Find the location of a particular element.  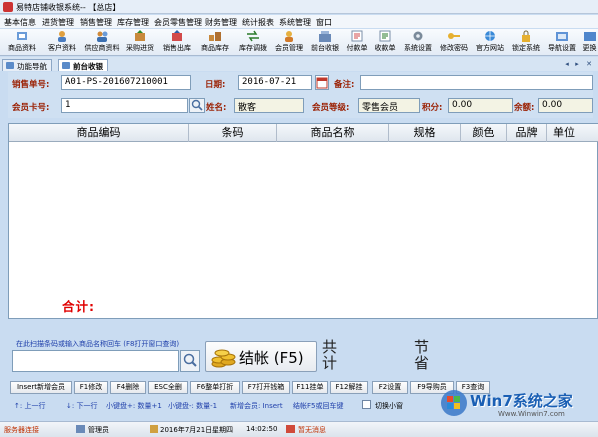

member-icon is located at coordinates (289, 36).